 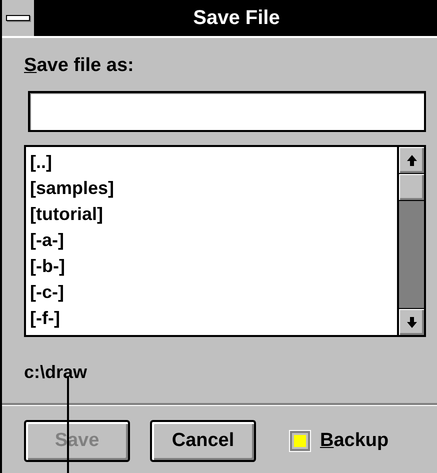 What do you see at coordinates (213, 266) in the screenshot?
I see `directory-item: [-b-]` at bounding box center [213, 266].